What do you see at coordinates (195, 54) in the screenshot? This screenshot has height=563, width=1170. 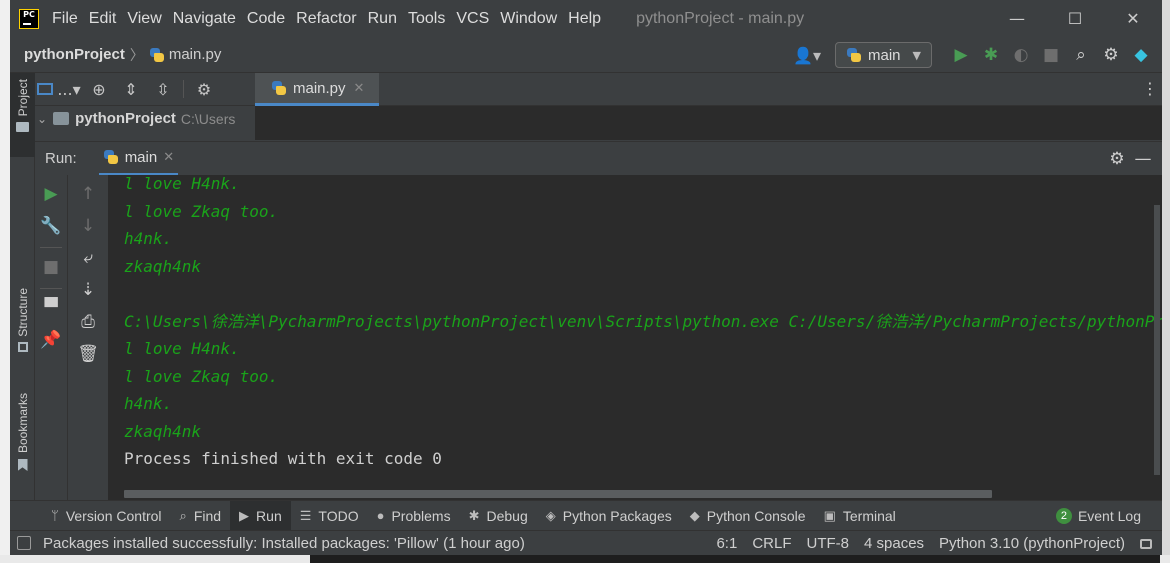 I see `breadcrumb-file: main.py` at bounding box center [195, 54].